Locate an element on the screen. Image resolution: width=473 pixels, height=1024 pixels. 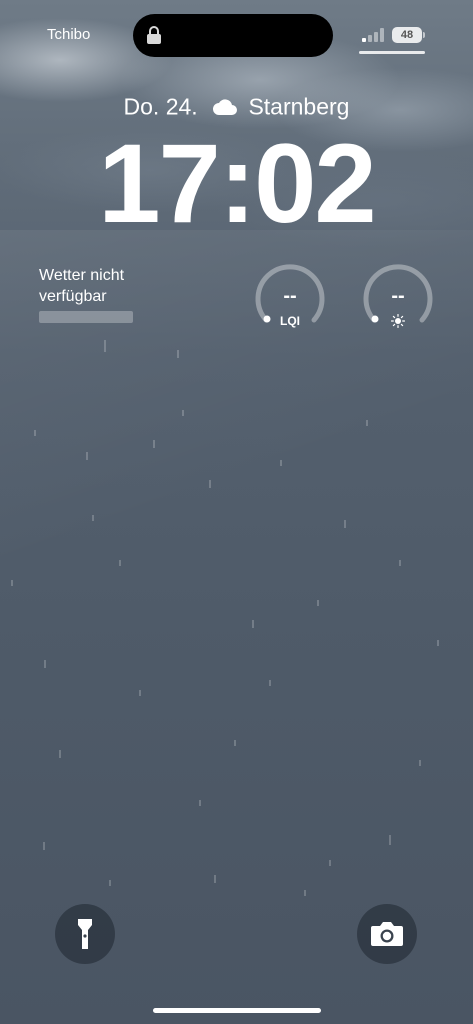
flashlight-icon is located at coordinates (85, 934).